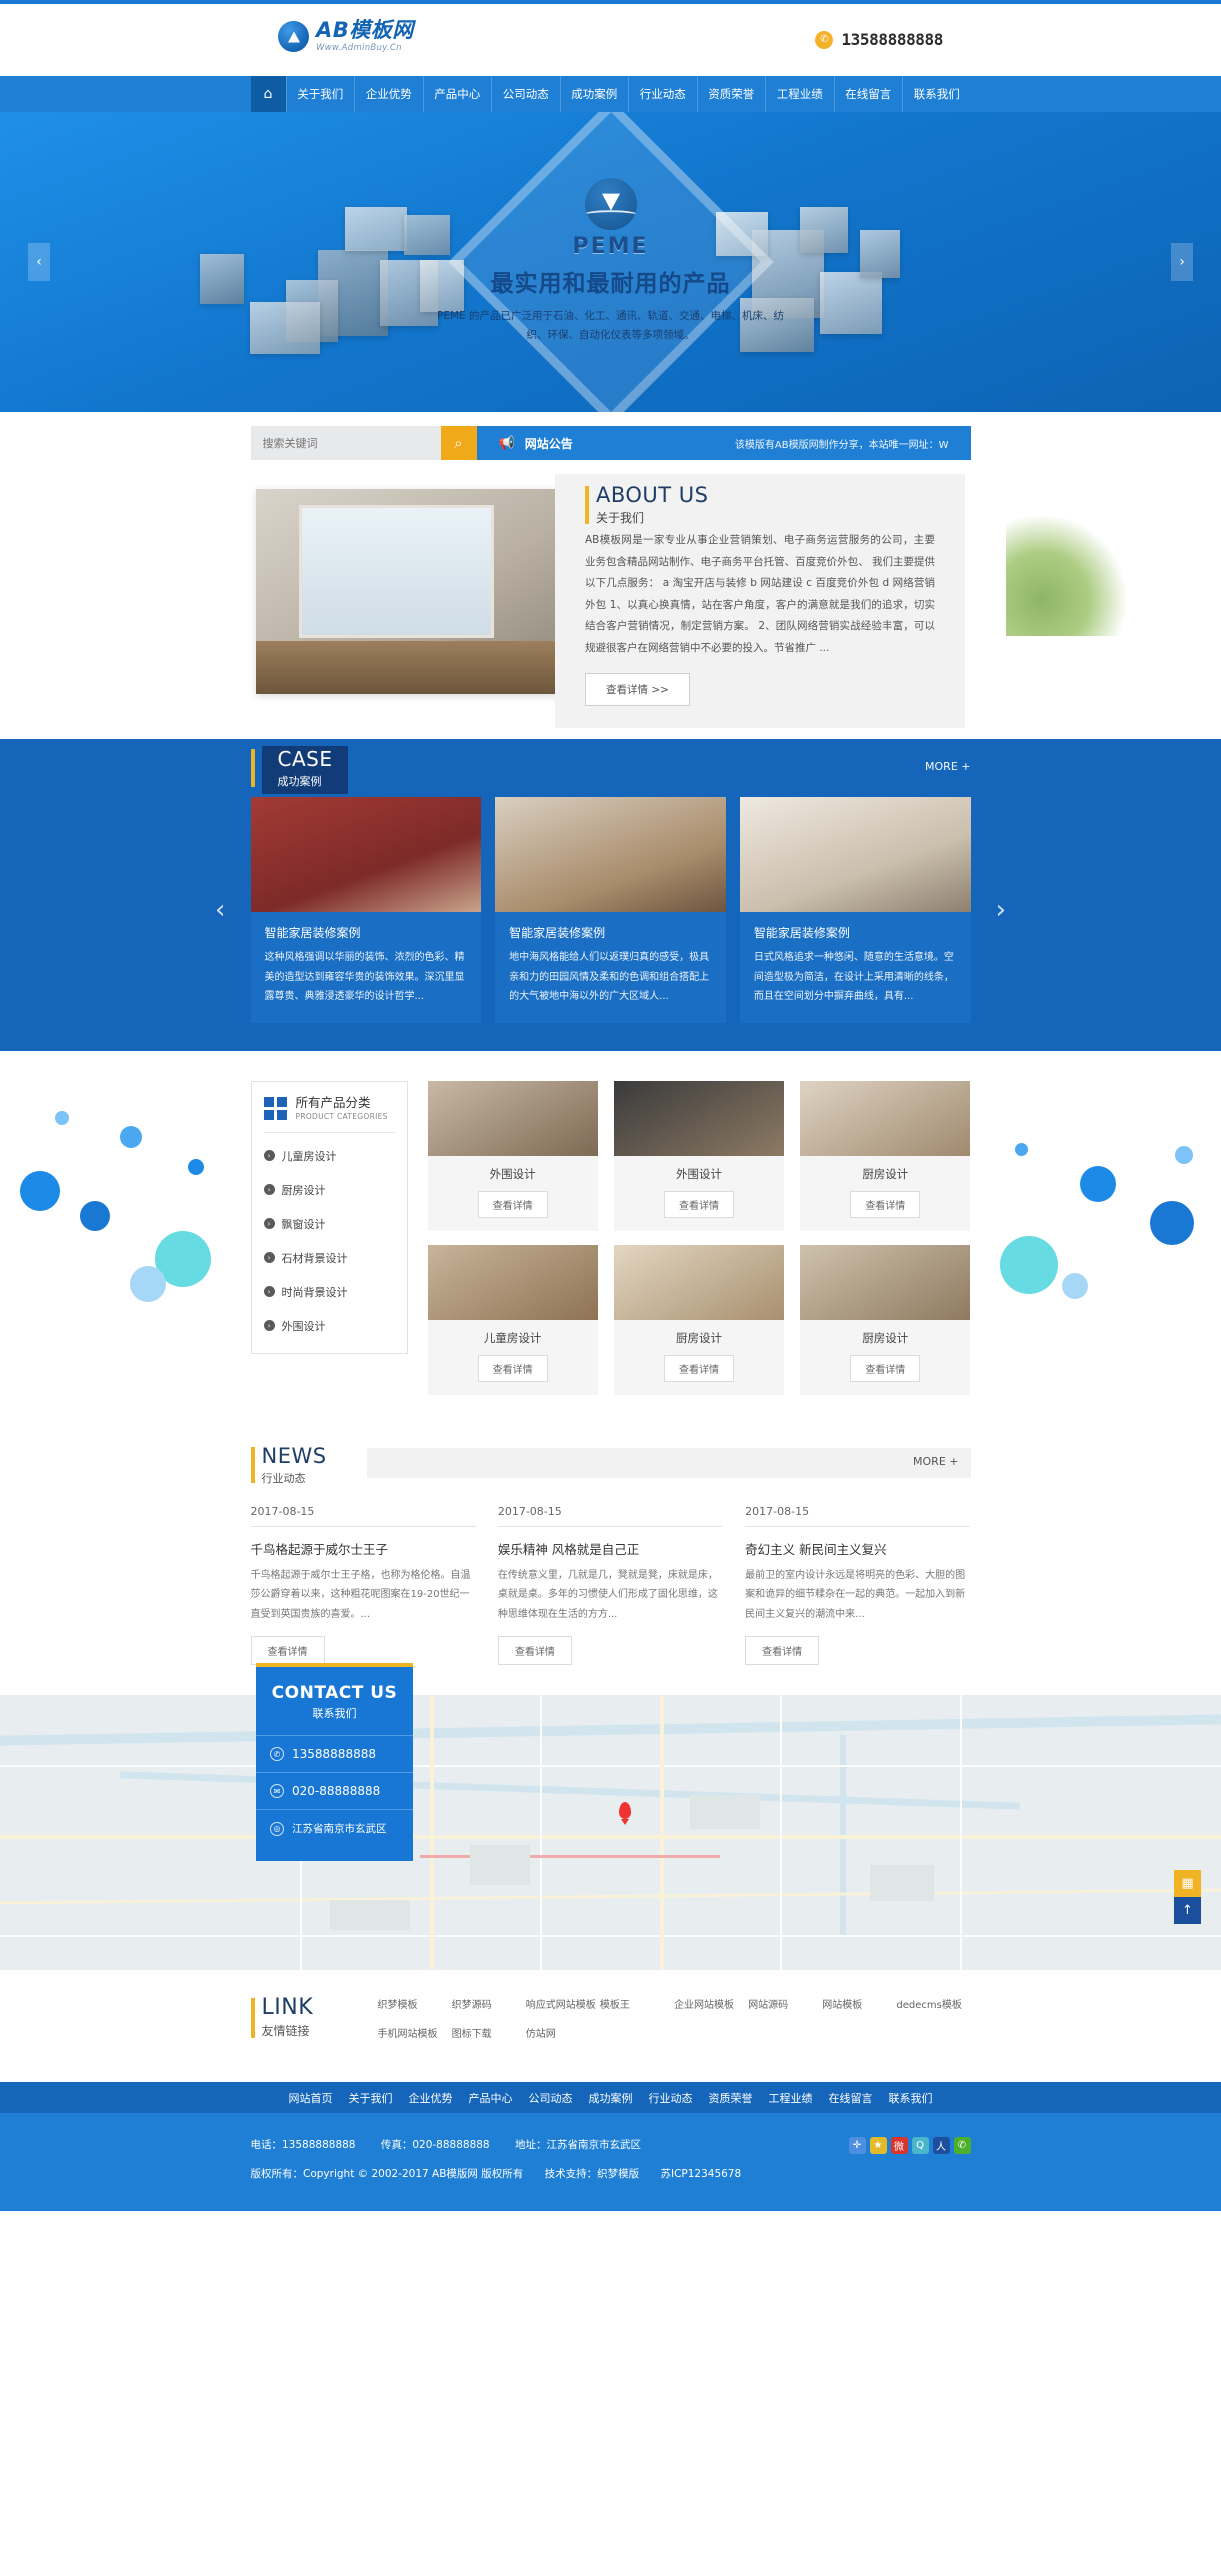  I want to click on leaf-decoration, so click(1066, 576).